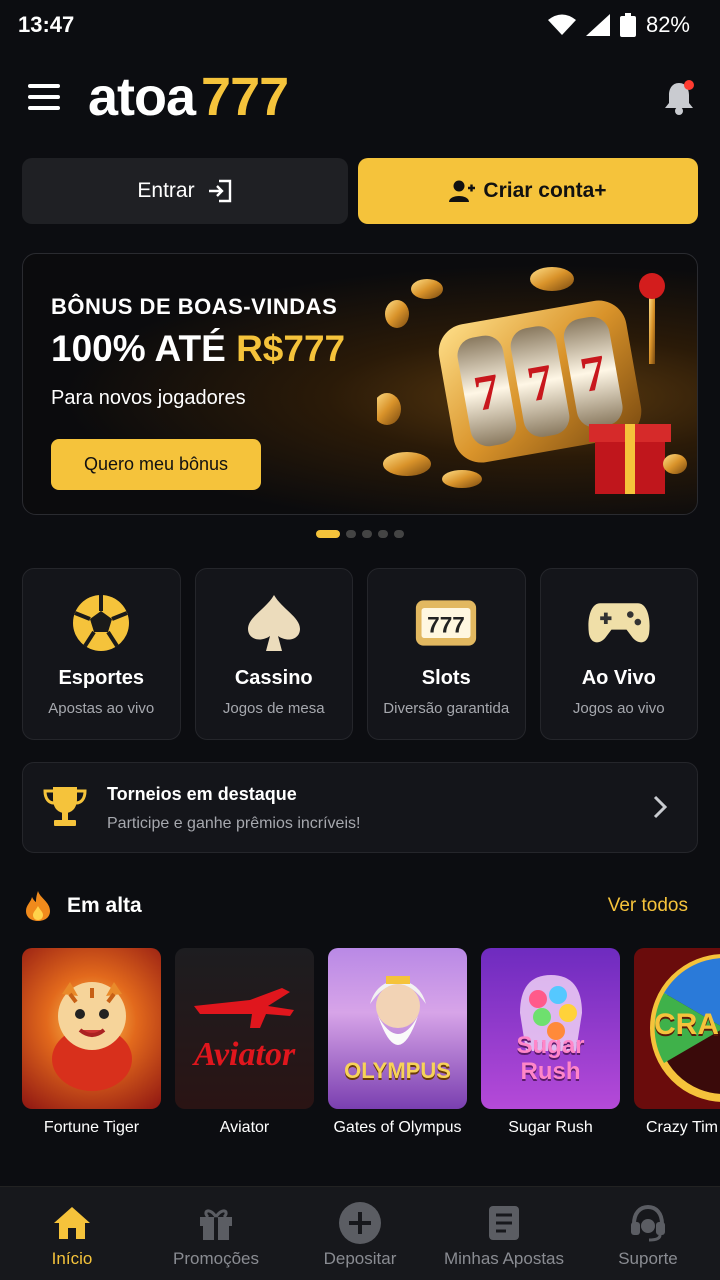 The height and width of the screenshot is (1280, 720). What do you see at coordinates (101, 708) in the screenshot?
I see `category-subtitle: Apostas ao vivo` at bounding box center [101, 708].